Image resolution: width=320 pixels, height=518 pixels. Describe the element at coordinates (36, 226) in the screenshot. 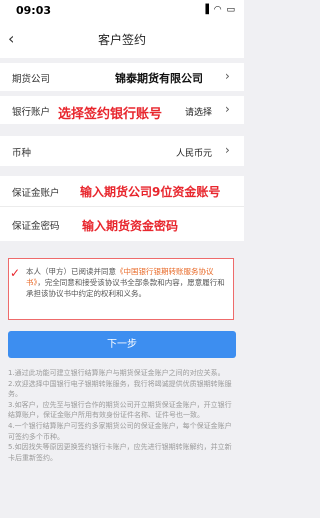

I see `margin-password-label: 保证金密码` at that location.